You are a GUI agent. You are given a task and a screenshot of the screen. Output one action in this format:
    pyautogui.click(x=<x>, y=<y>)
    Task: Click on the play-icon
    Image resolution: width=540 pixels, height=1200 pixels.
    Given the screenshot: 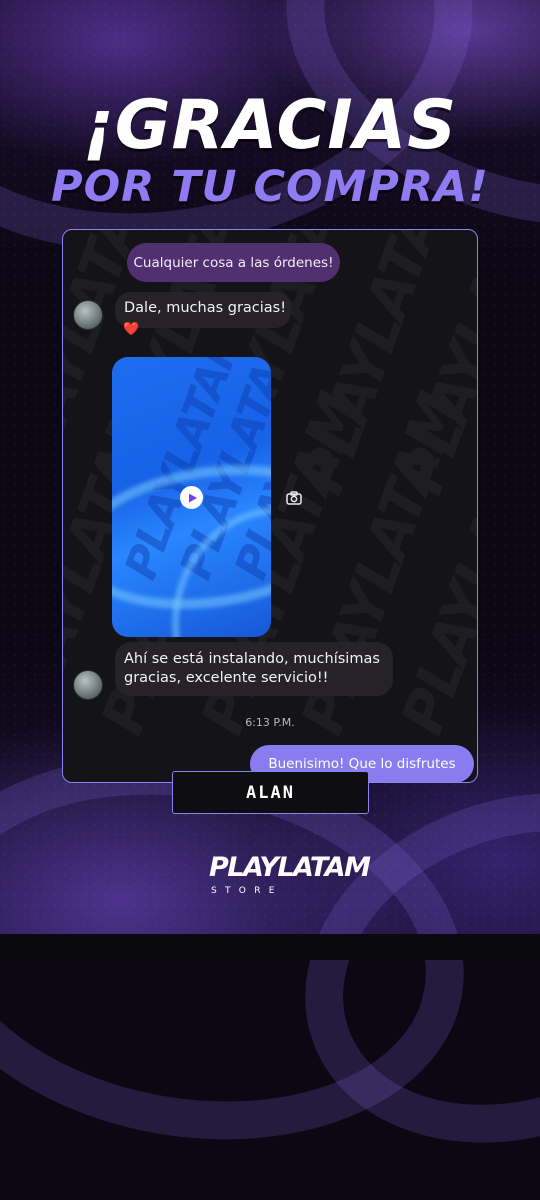 What is the action you would take?
    pyautogui.click(x=191, y=497)
    